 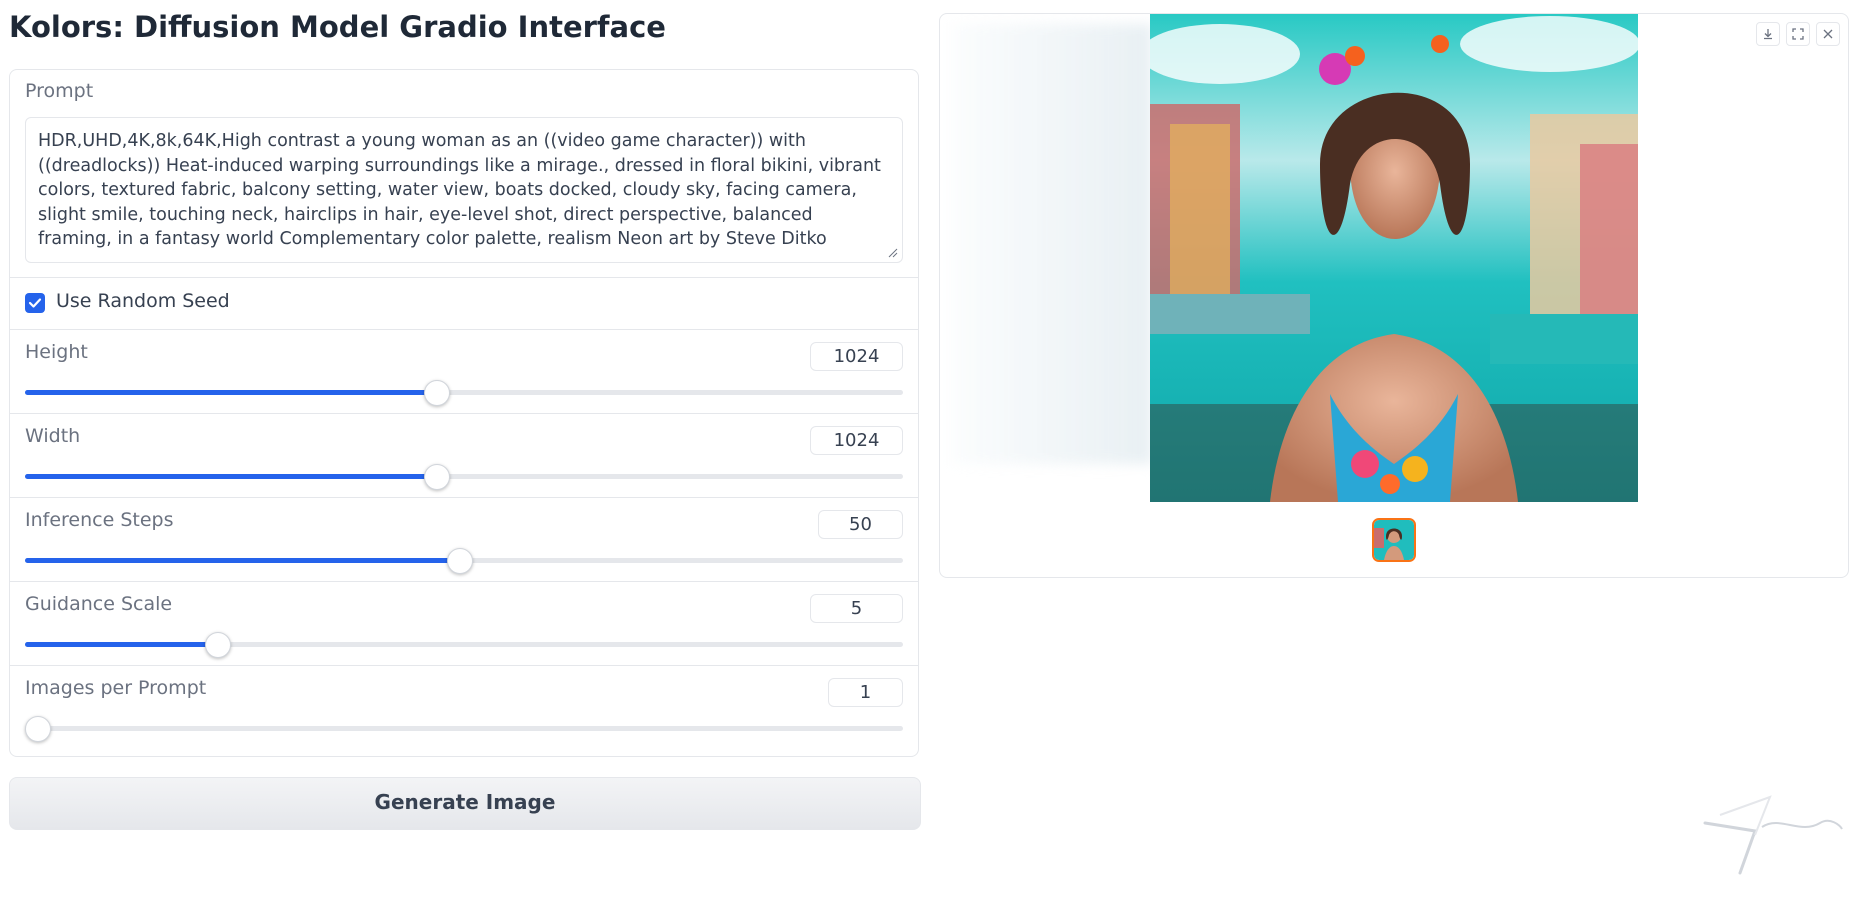 I want to click on gallery-preview-fade, so click(x=1052, y=244).